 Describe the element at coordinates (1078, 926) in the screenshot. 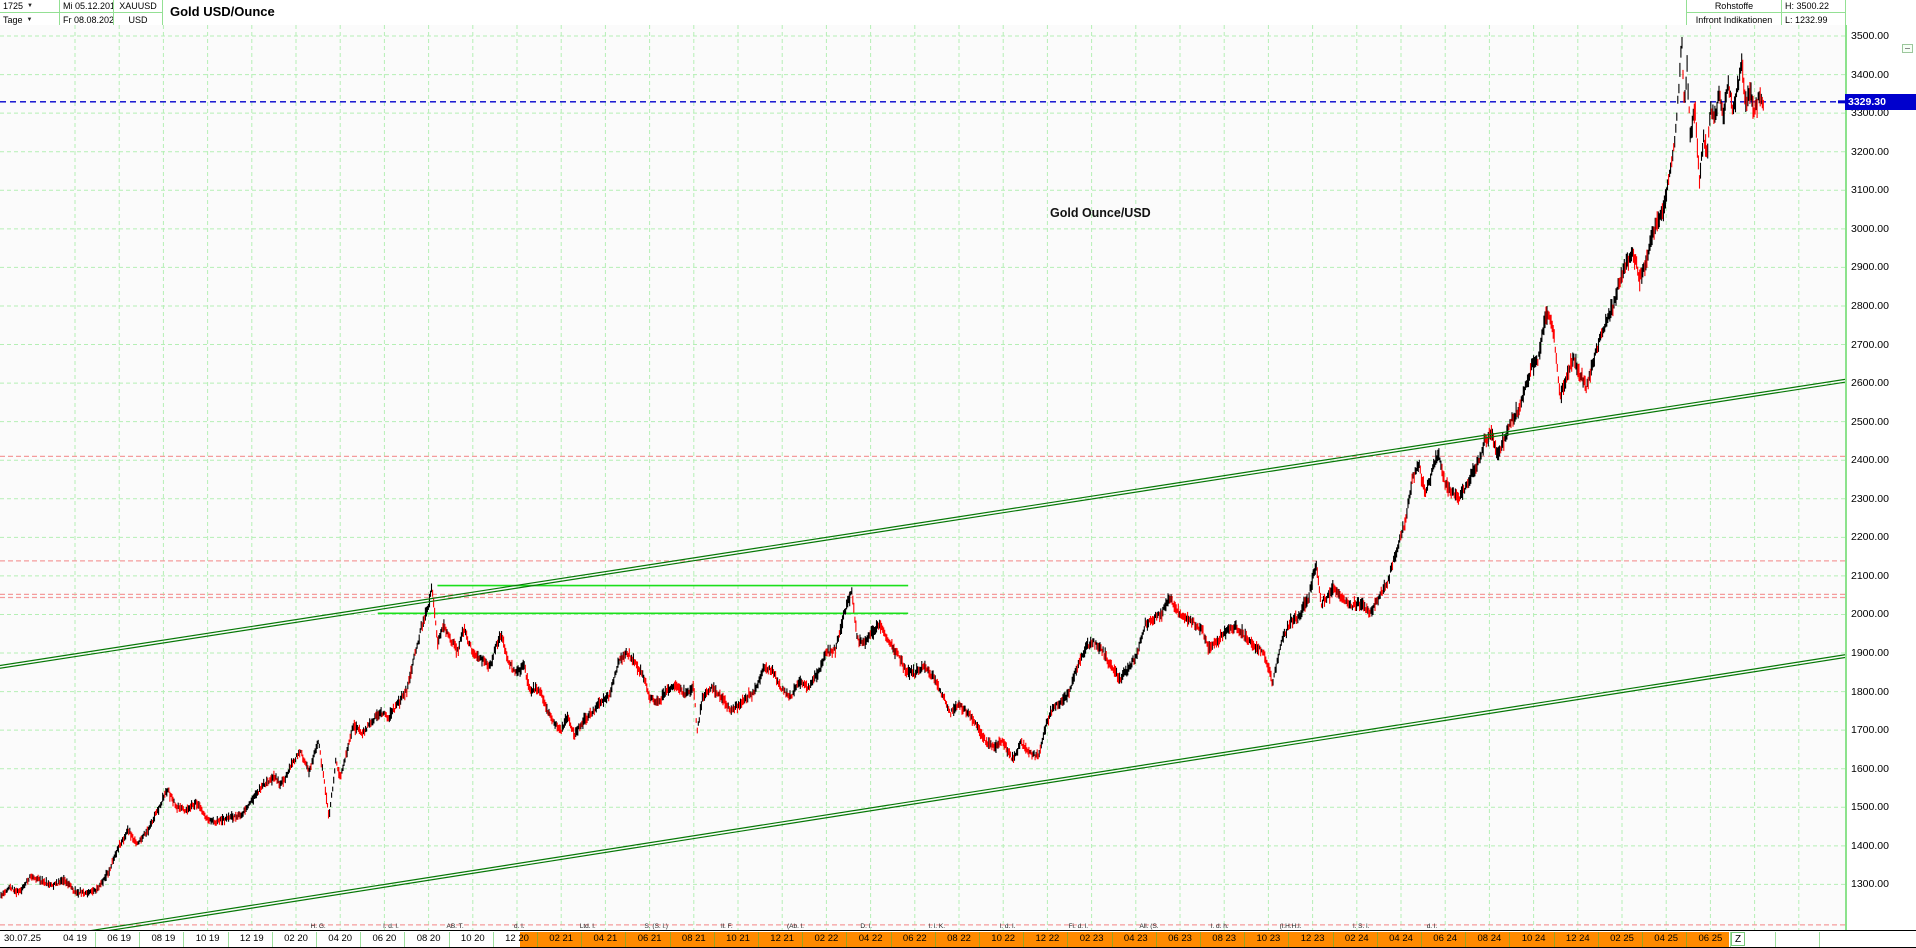

I see `event-marker-label: Fi. d. l.` at that location.